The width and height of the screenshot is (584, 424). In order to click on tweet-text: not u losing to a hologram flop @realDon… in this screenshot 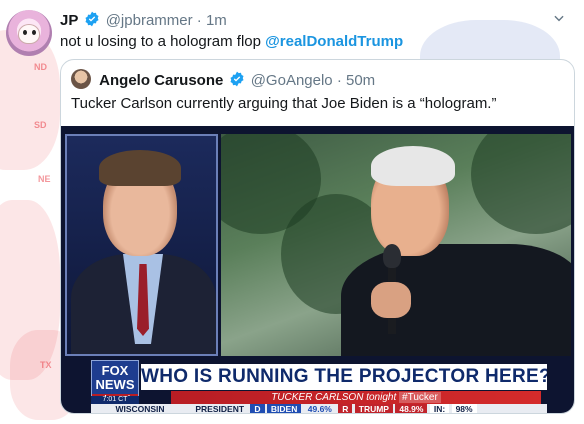, I will do `click(231, 41)`.